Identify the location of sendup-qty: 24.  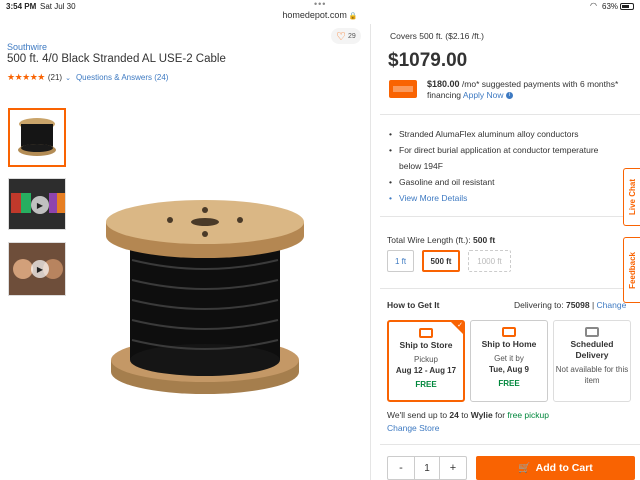
(454, 415).